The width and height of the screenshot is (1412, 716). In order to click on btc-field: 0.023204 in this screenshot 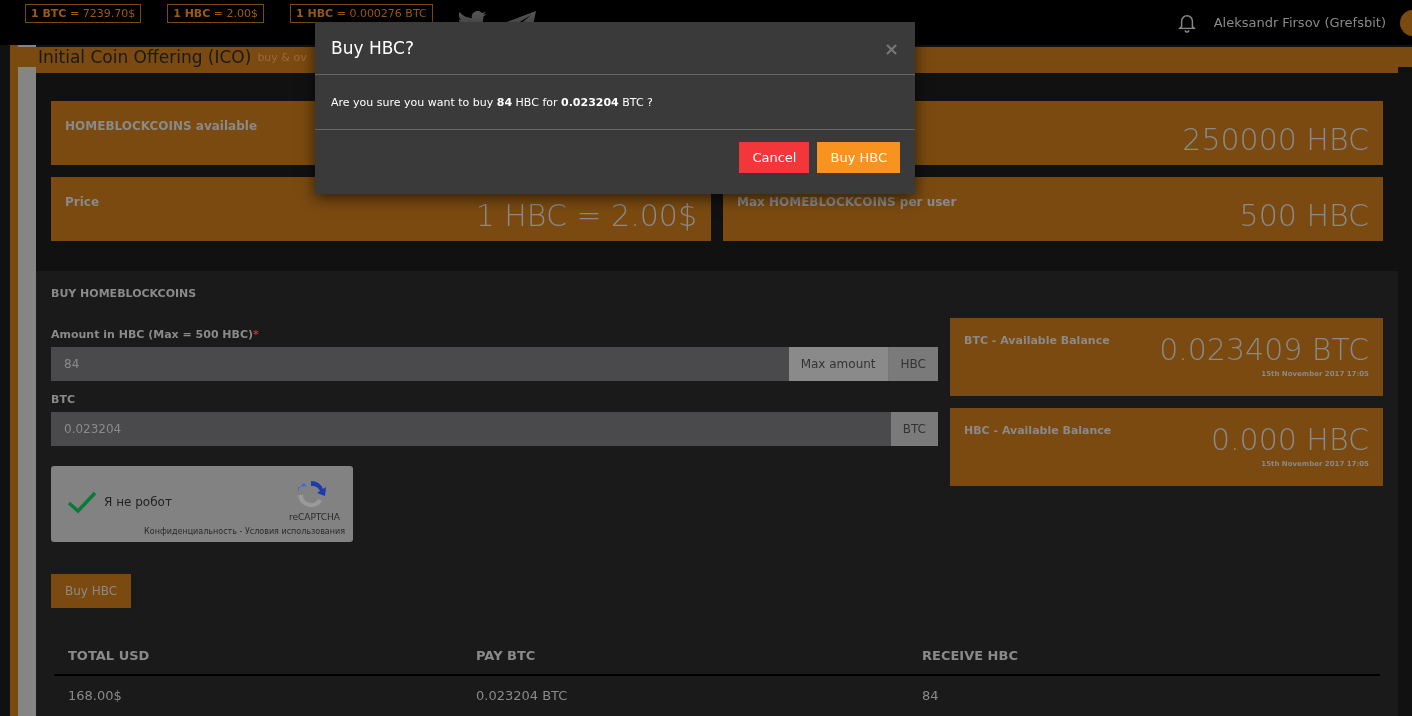, I will do `click(471, 429)`.